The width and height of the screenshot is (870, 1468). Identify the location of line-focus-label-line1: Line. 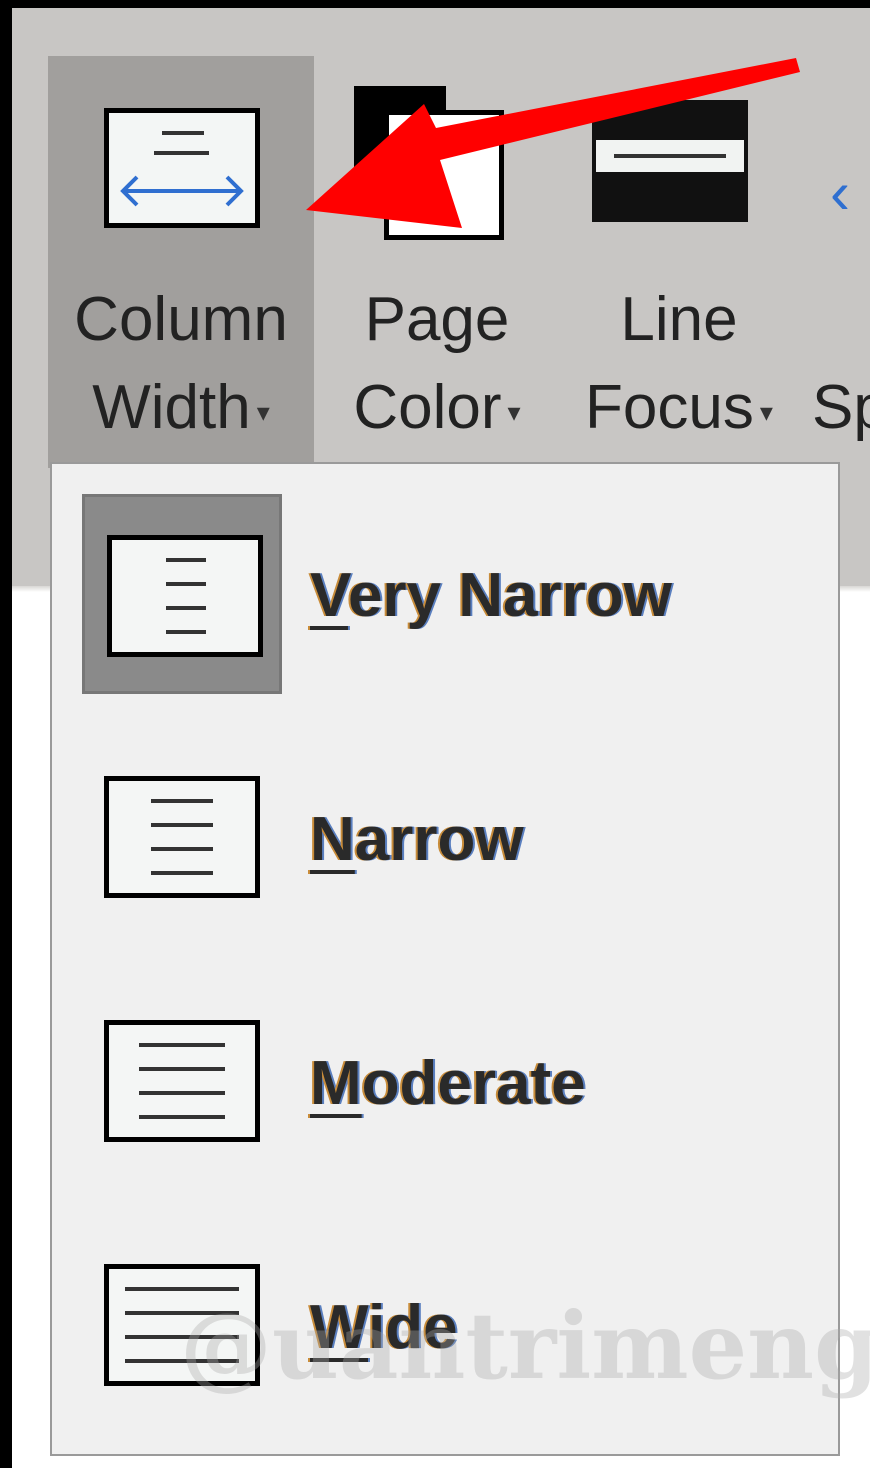
(679, 319).